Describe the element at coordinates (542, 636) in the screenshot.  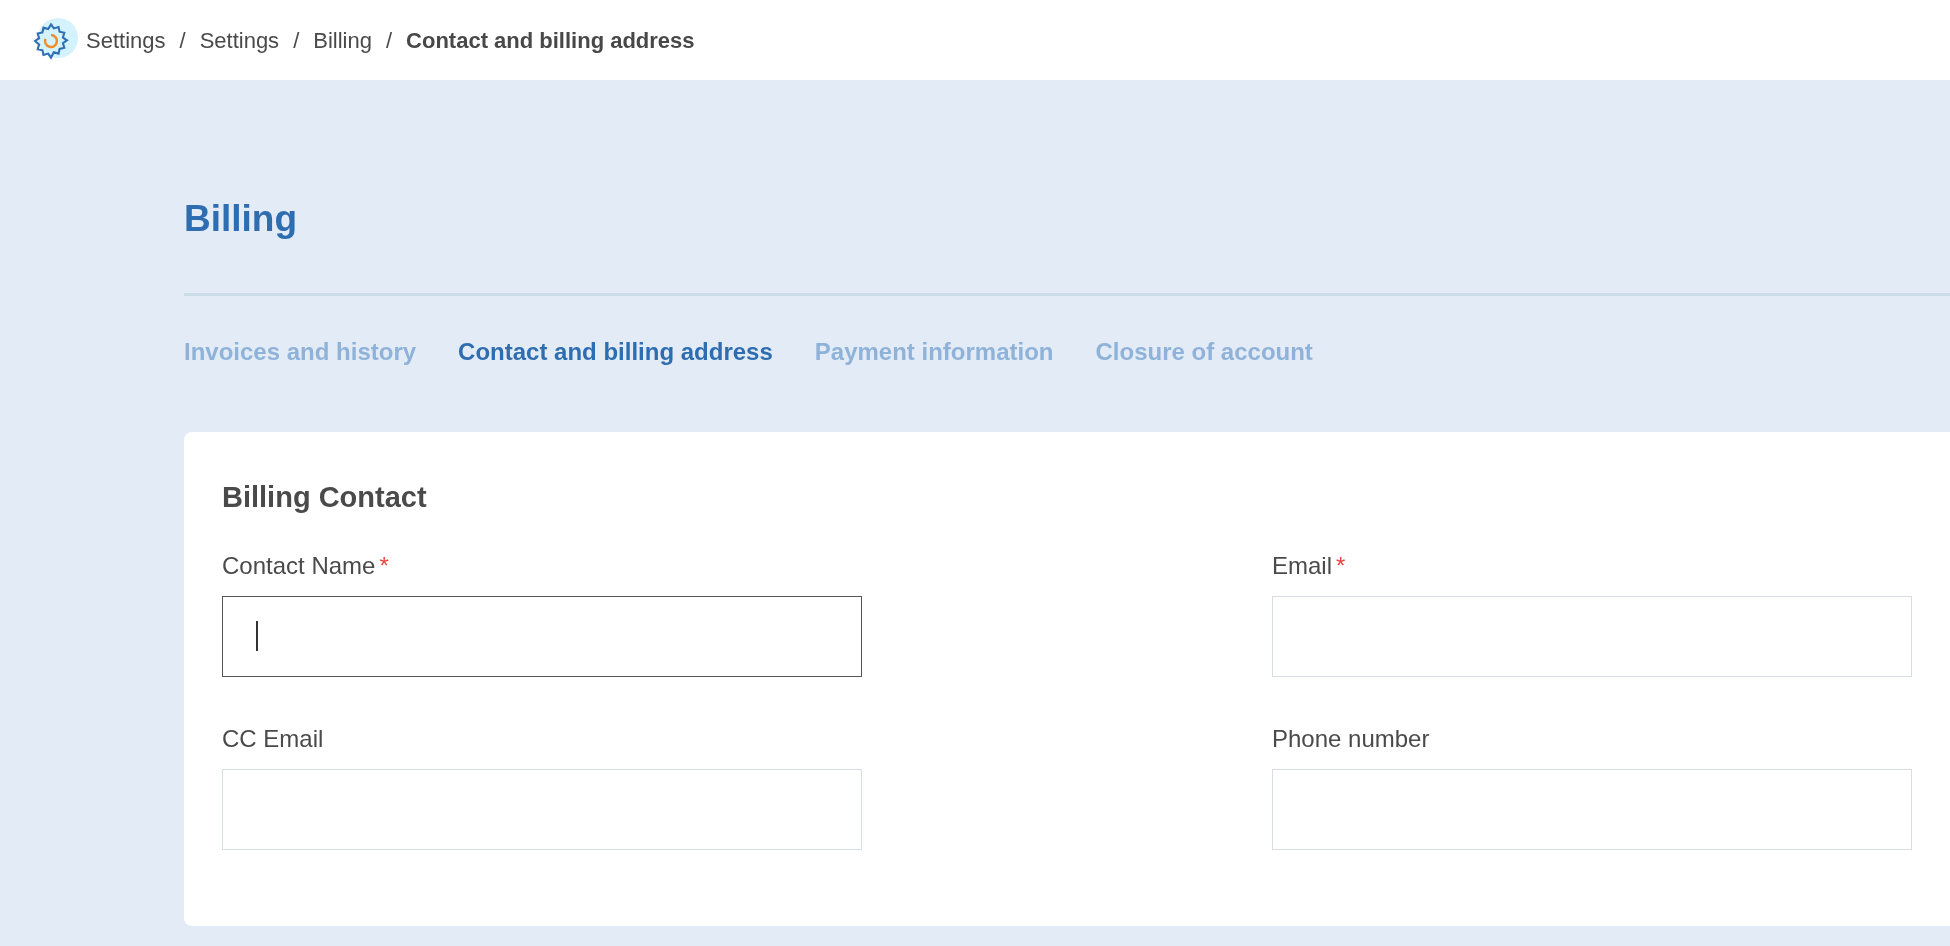
I see `input-field` at that location.